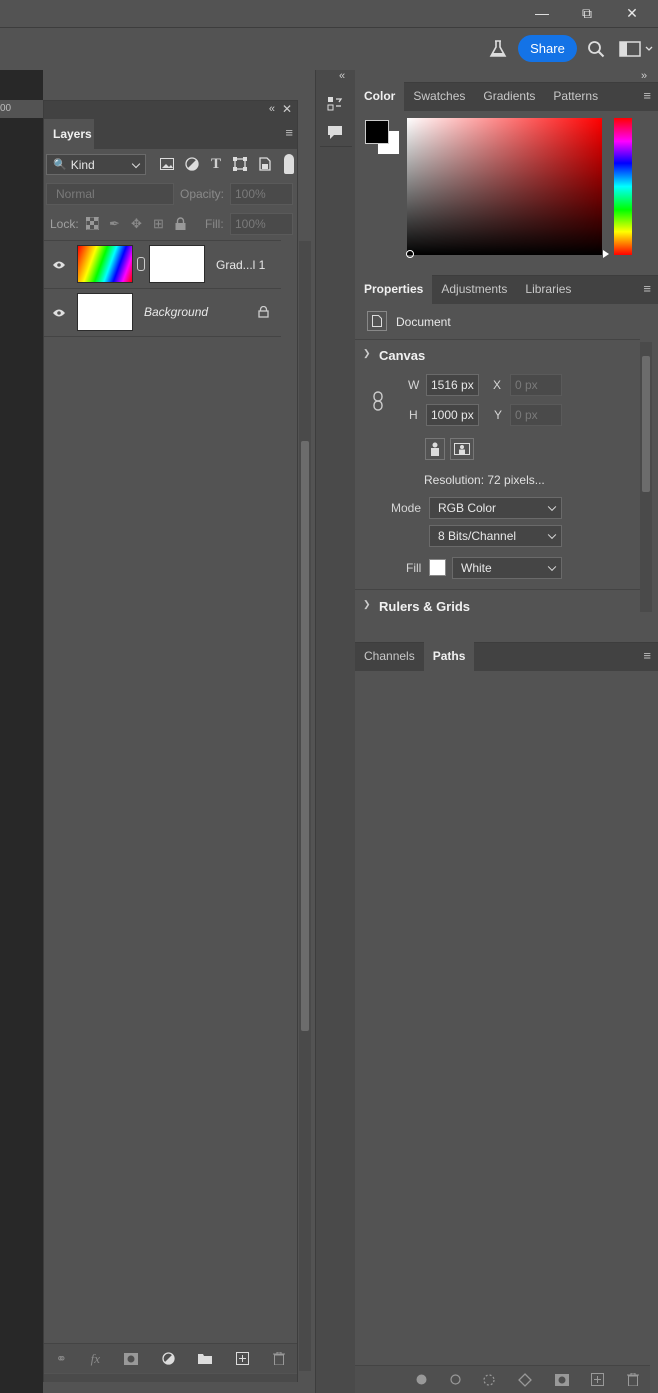 Image resolution: width=658 pixels, height=1393 pixels. Describe the element at coordinates (240, 265) in the screenshot. I see `layer-name: Grad...l 1` at that location.